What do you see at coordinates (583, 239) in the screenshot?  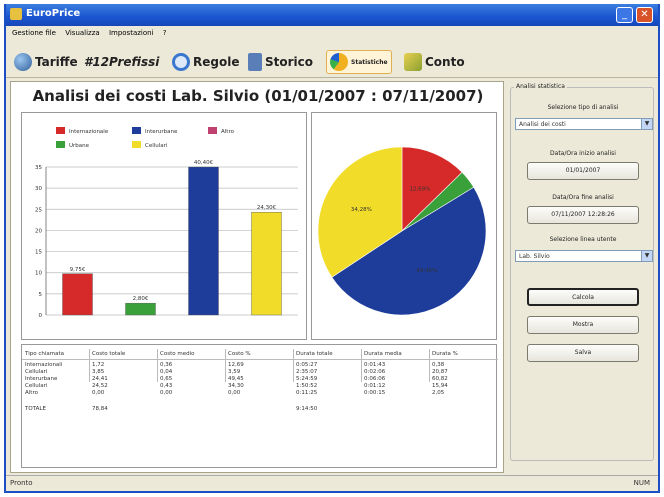 I see `line-label: Selezione linea utente` at bounding box center [583, 239].